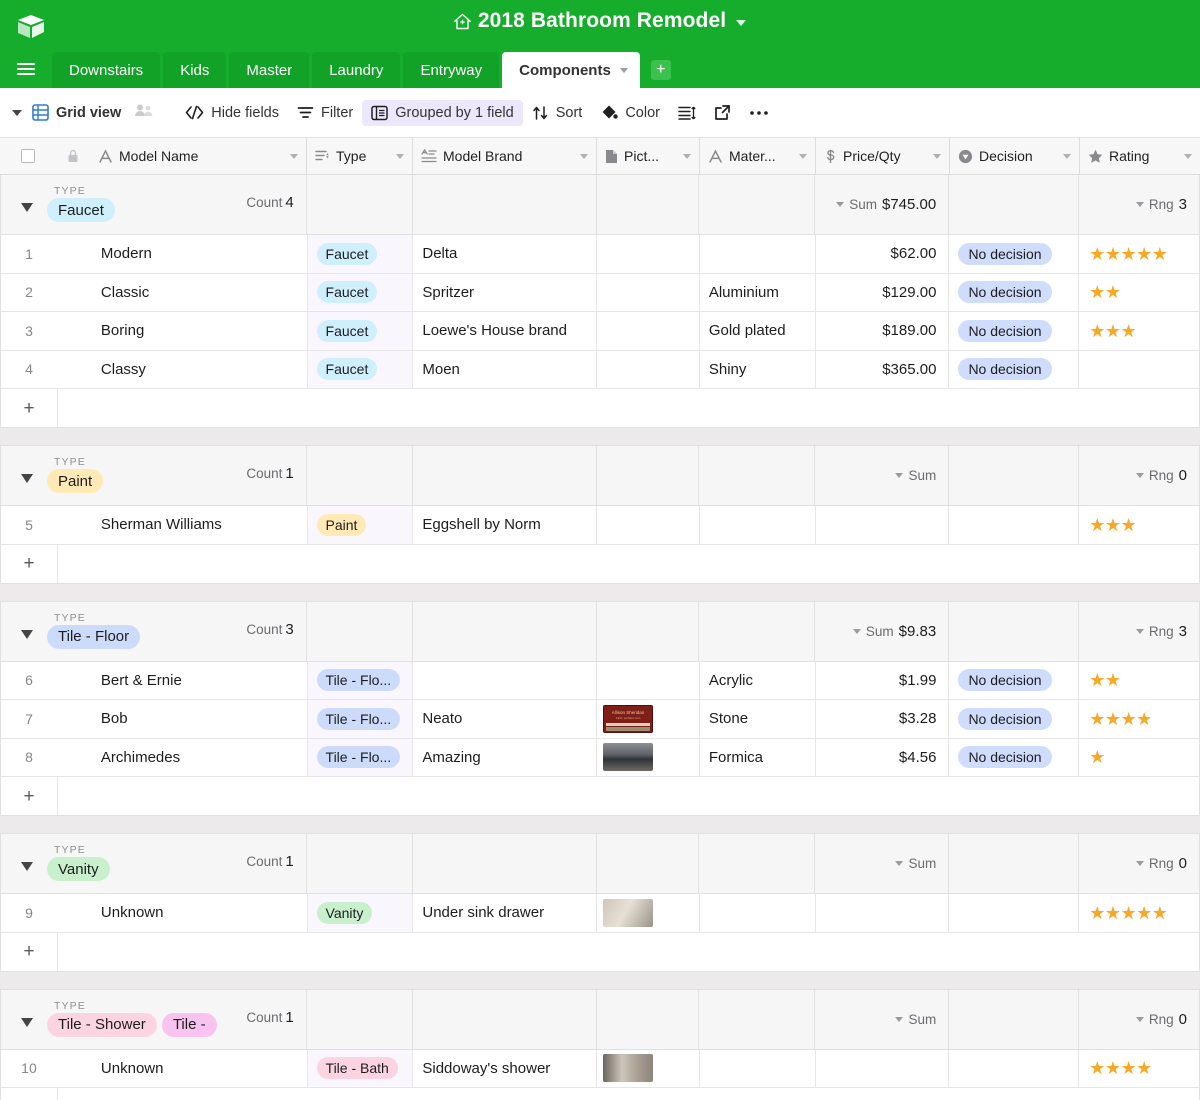 The height and width of the screenshot is (1100, 1200). I want to click on rating-stars: ★ ★ ★, so click(1112, 525).